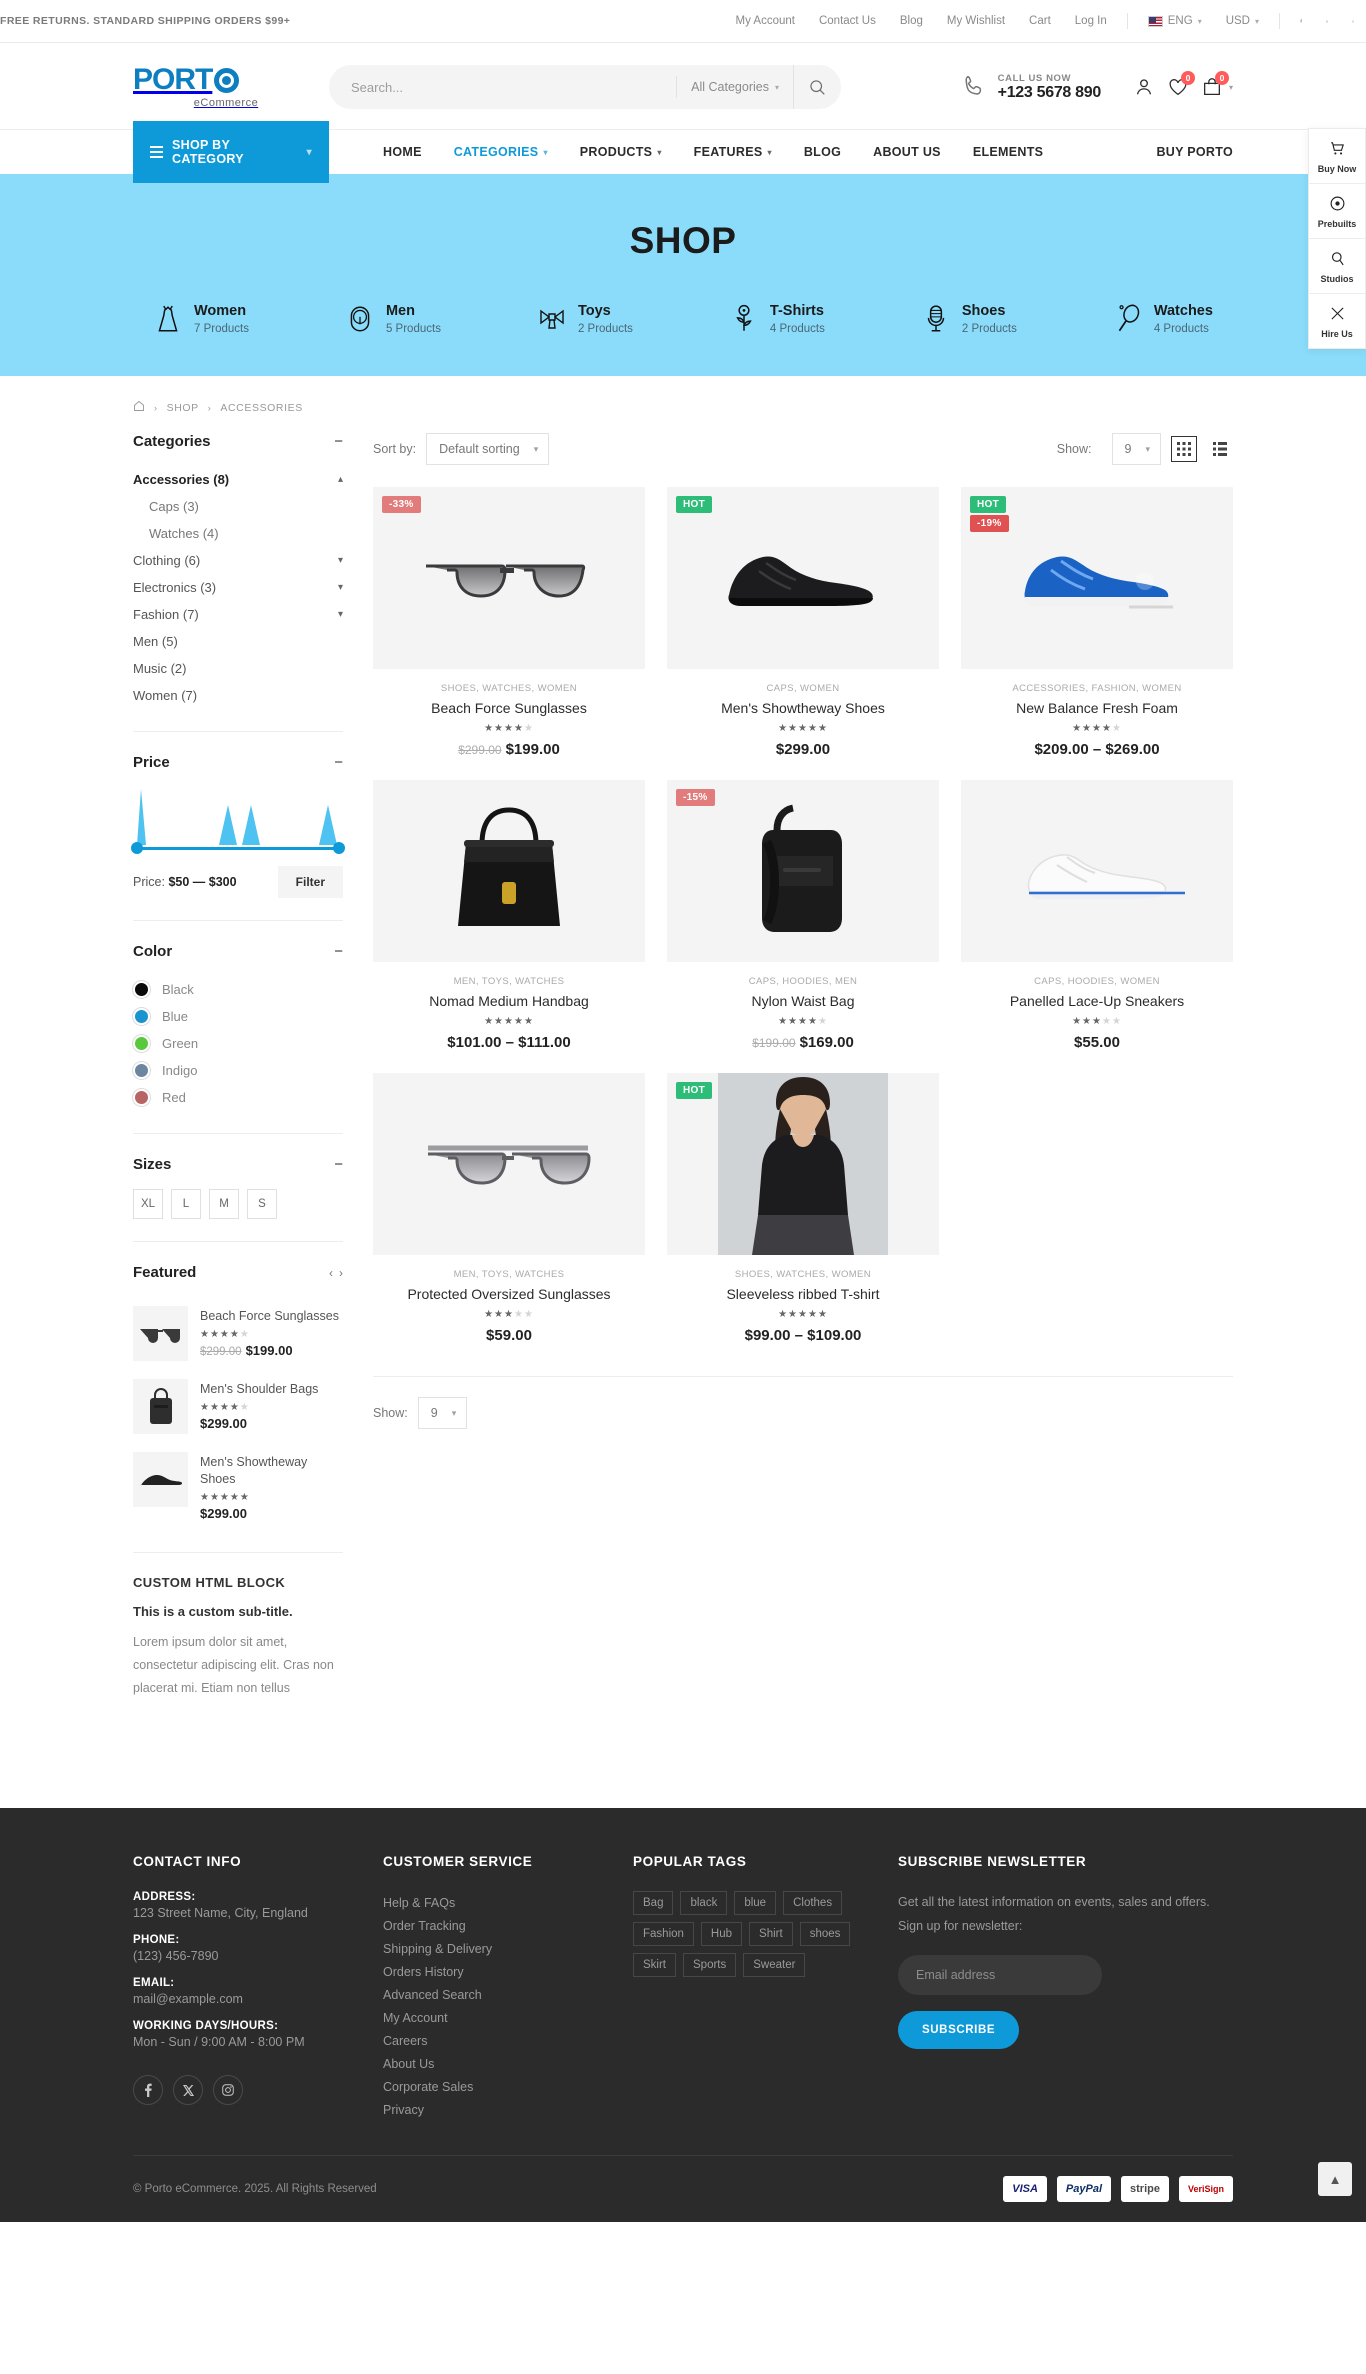 This screenshot has height=2374, width=1366. Describe the element at coordinates (847, 21) in the screenshot. I see `top-link-contact-us: Contact Us` at that location.